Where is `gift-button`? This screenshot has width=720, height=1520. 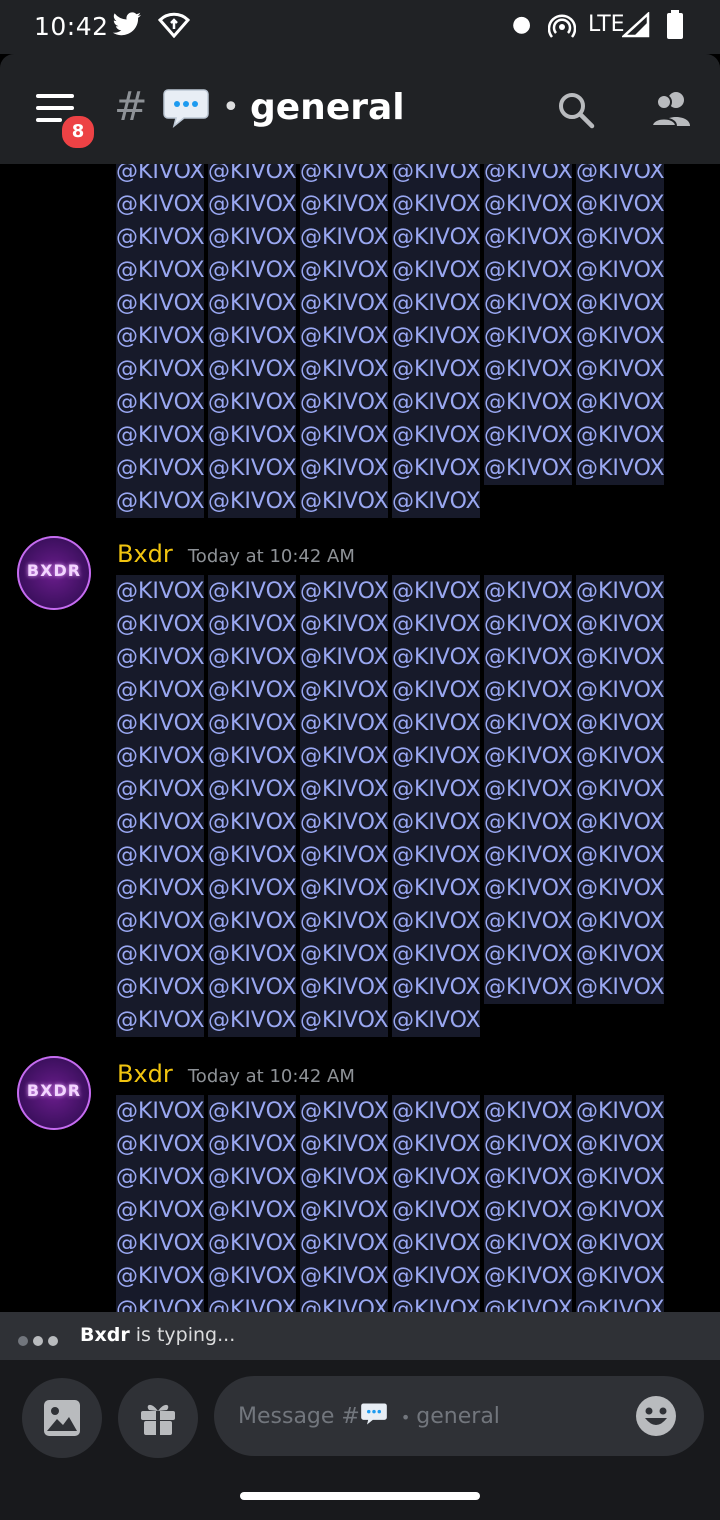
gift-button is located at coordinates (158, 1418).